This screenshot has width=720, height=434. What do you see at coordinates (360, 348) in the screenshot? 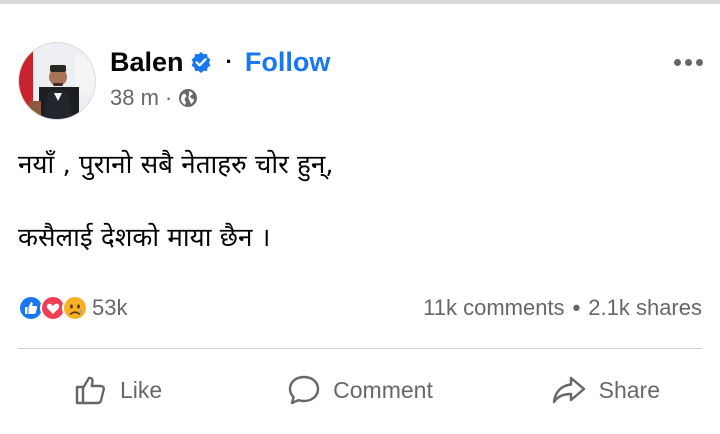
I see `actions-divider` at bounding box center [360, 348].